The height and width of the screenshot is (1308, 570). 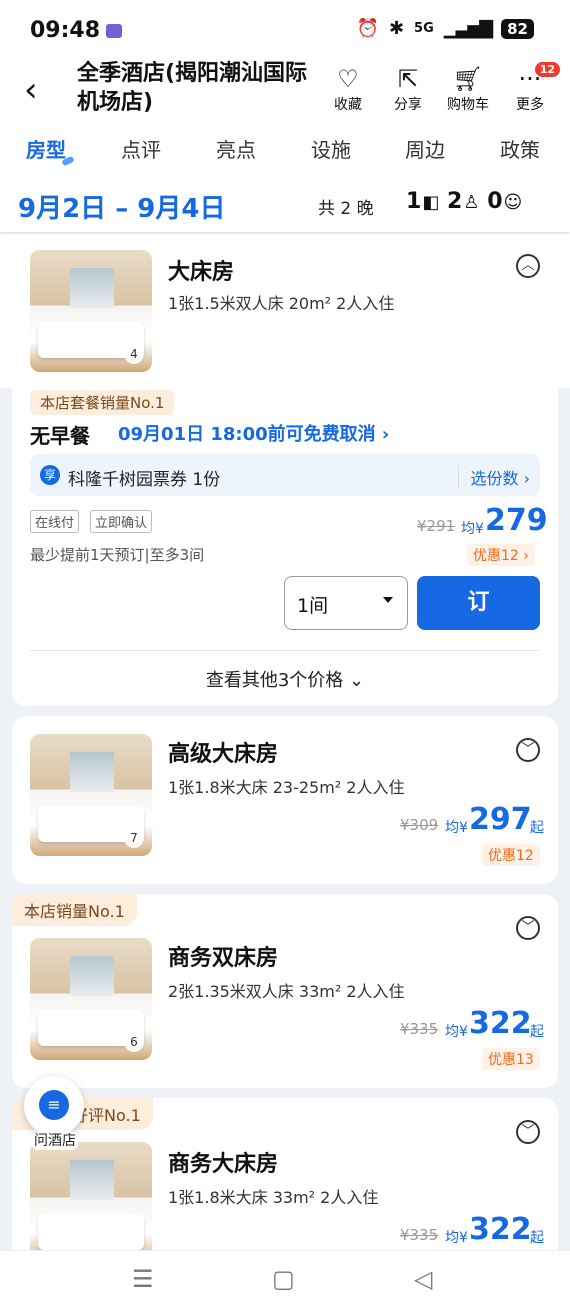 I want to click on more-button: ··· 12 更多, so click(x=532, y=88).